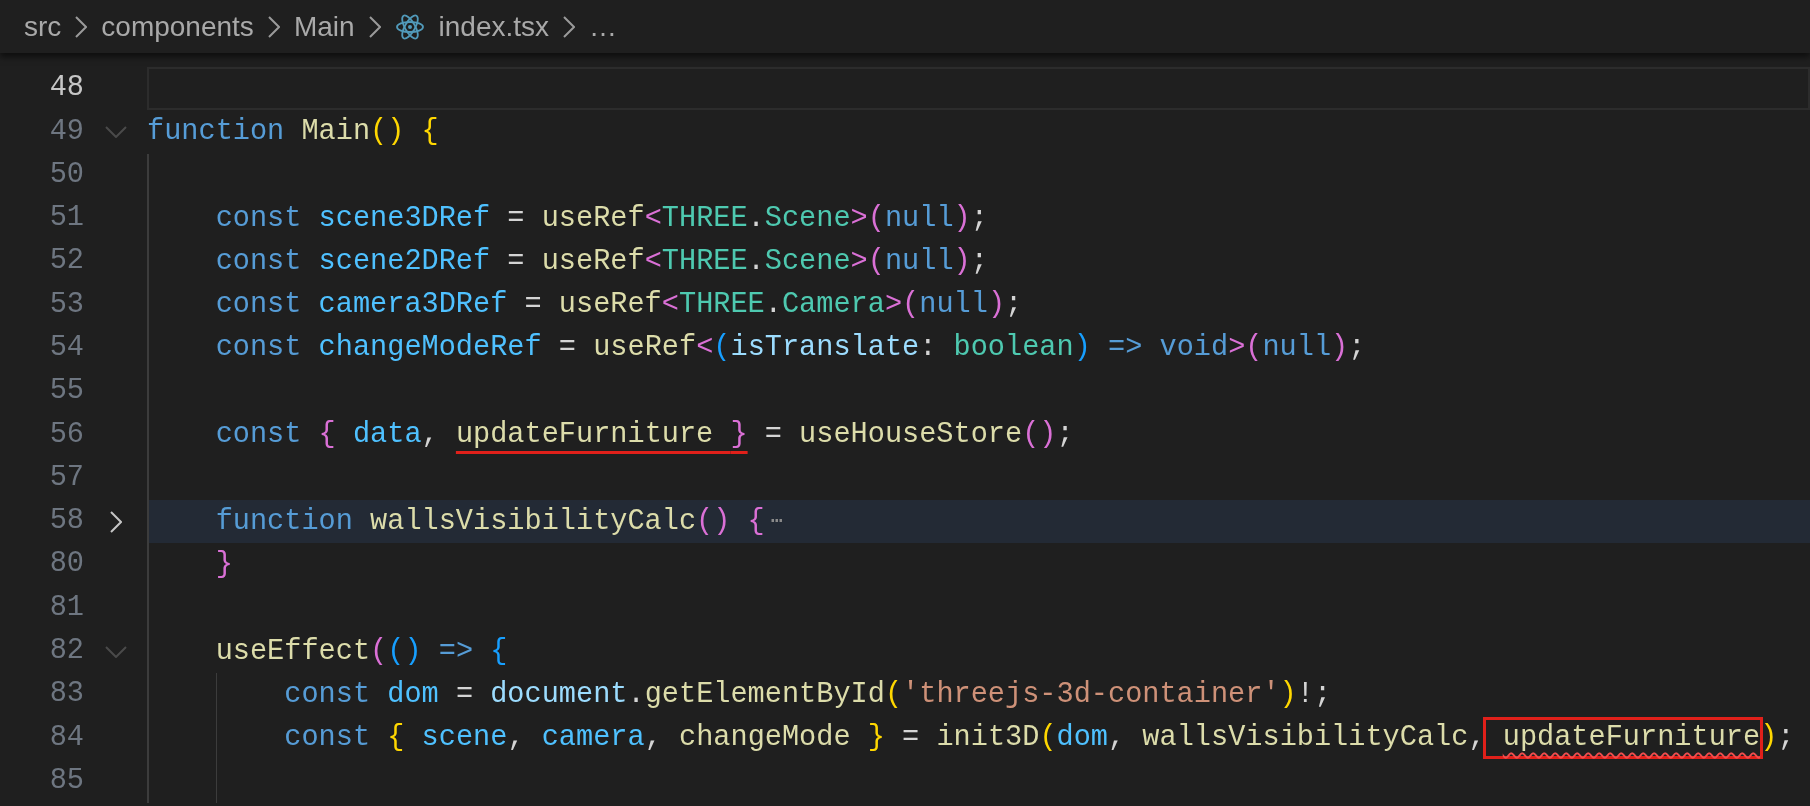 This screenshot has height=806, width=1810. What do you see at coordinates (43, 26) in the screenshot?
I see `breadcrumb-item: src` at bounding box center [43, 26].